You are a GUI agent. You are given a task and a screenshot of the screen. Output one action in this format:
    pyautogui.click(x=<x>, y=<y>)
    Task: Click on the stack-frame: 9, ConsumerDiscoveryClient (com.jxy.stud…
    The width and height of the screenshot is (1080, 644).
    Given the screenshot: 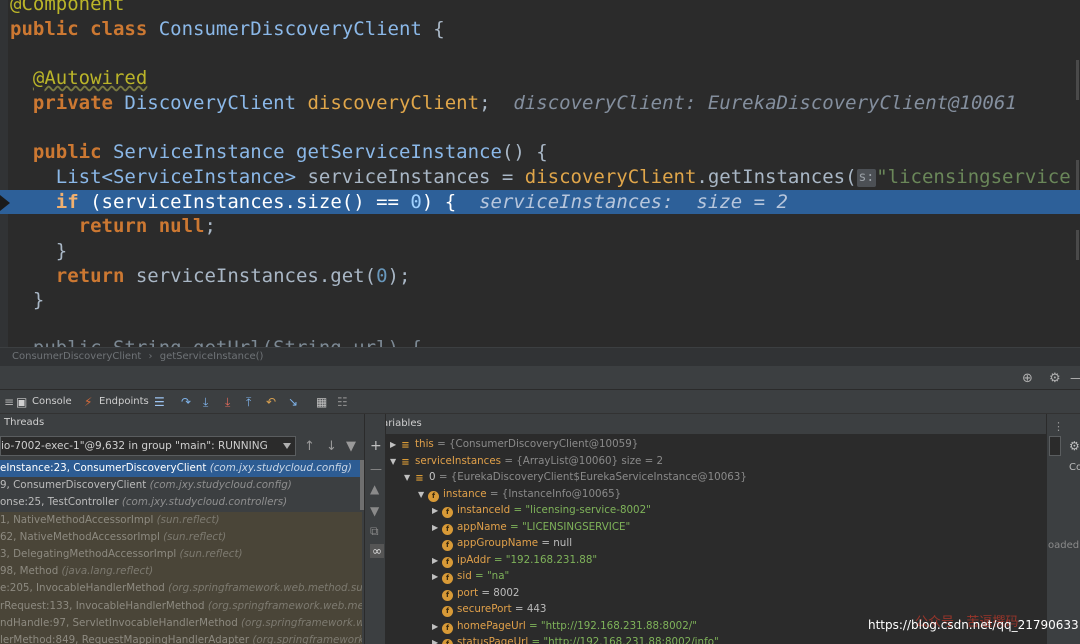 What is the action you would take?
    pyautogui.click(x=181, y=485)
    